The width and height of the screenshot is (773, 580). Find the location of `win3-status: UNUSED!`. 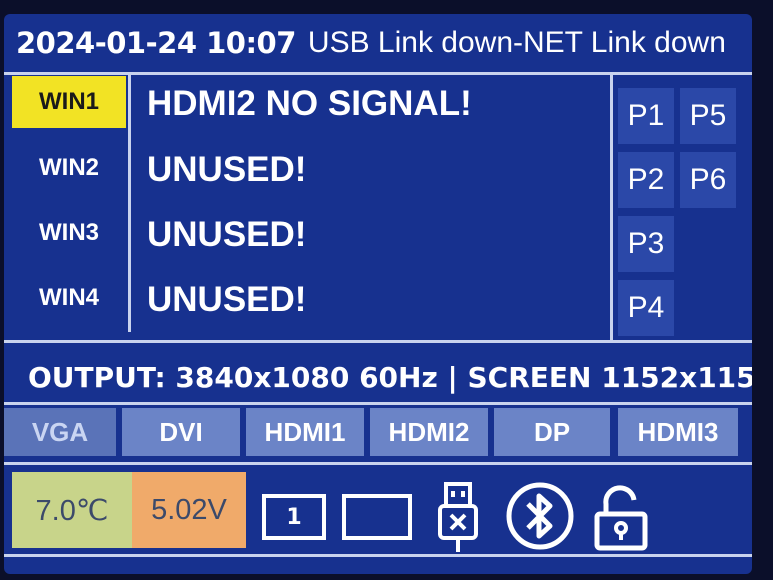

win3-status: UNUSED! is located at coordinates (227, 234).